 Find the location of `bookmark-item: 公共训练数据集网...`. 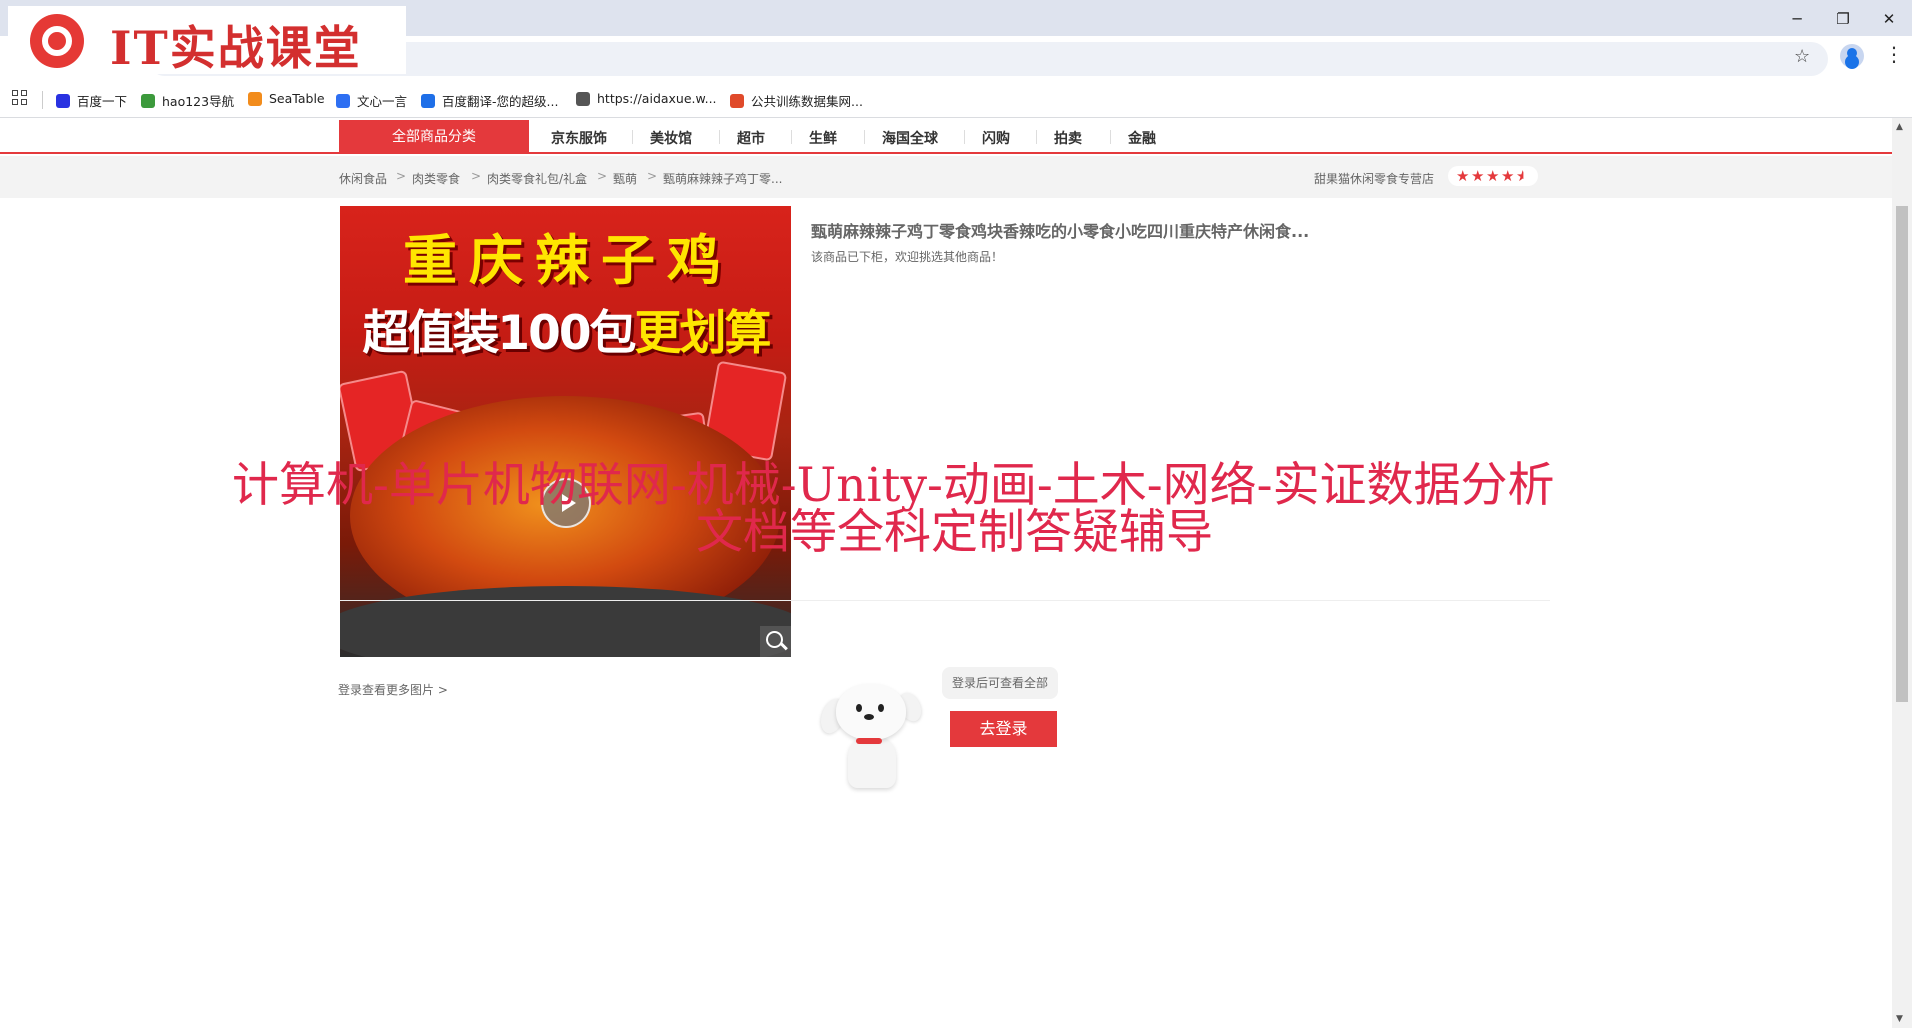

bookmark-item: 公共训练数据集网... is located at coordinates (796, 100).